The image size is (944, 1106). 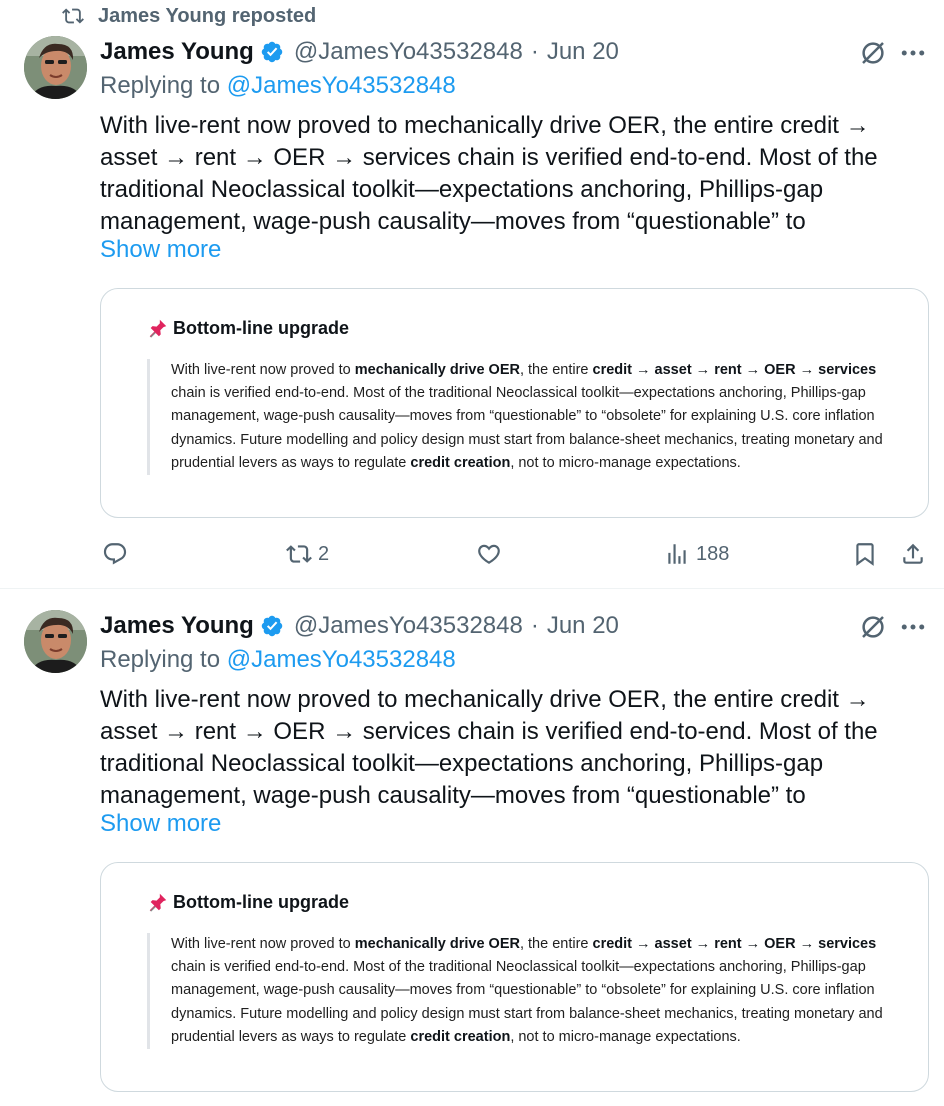 I want to click on bookmark-button, so click(x=865, y=554).